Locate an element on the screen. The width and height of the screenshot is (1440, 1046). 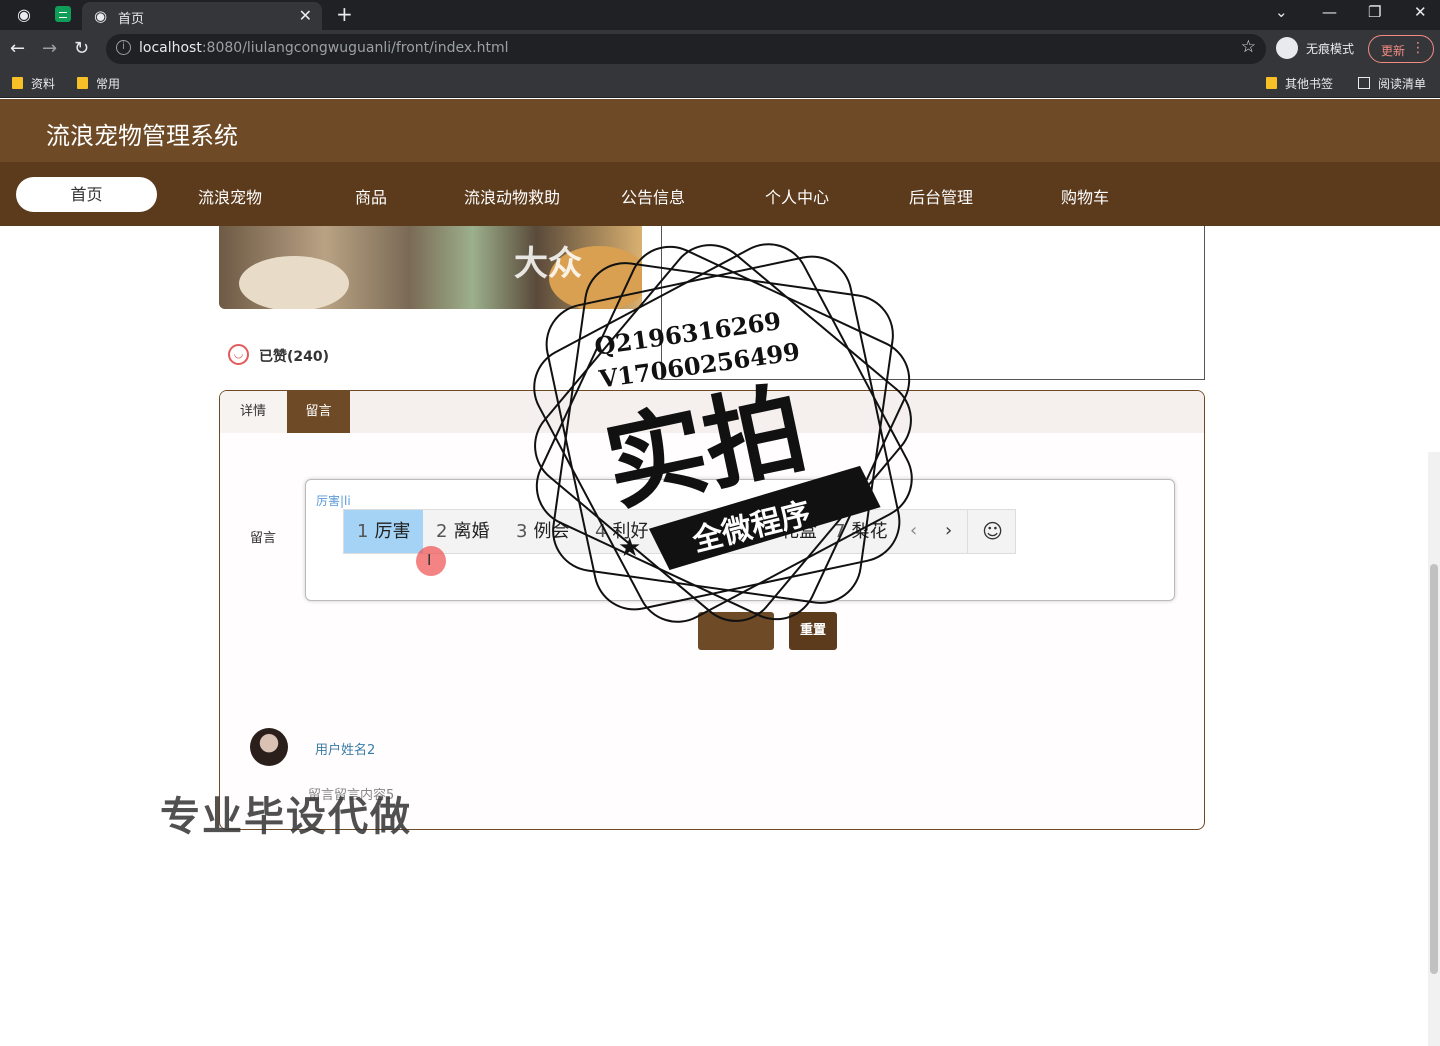
smile-icon: ◡ is located at coordinates (238, 354).